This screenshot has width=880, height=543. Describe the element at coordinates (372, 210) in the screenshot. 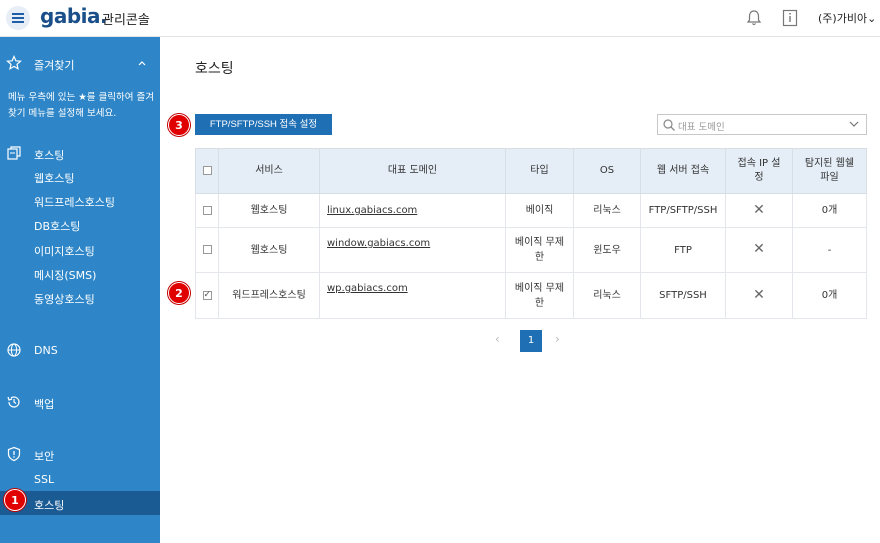

I see `domain-link: linux.gabiacs.com` at that location.